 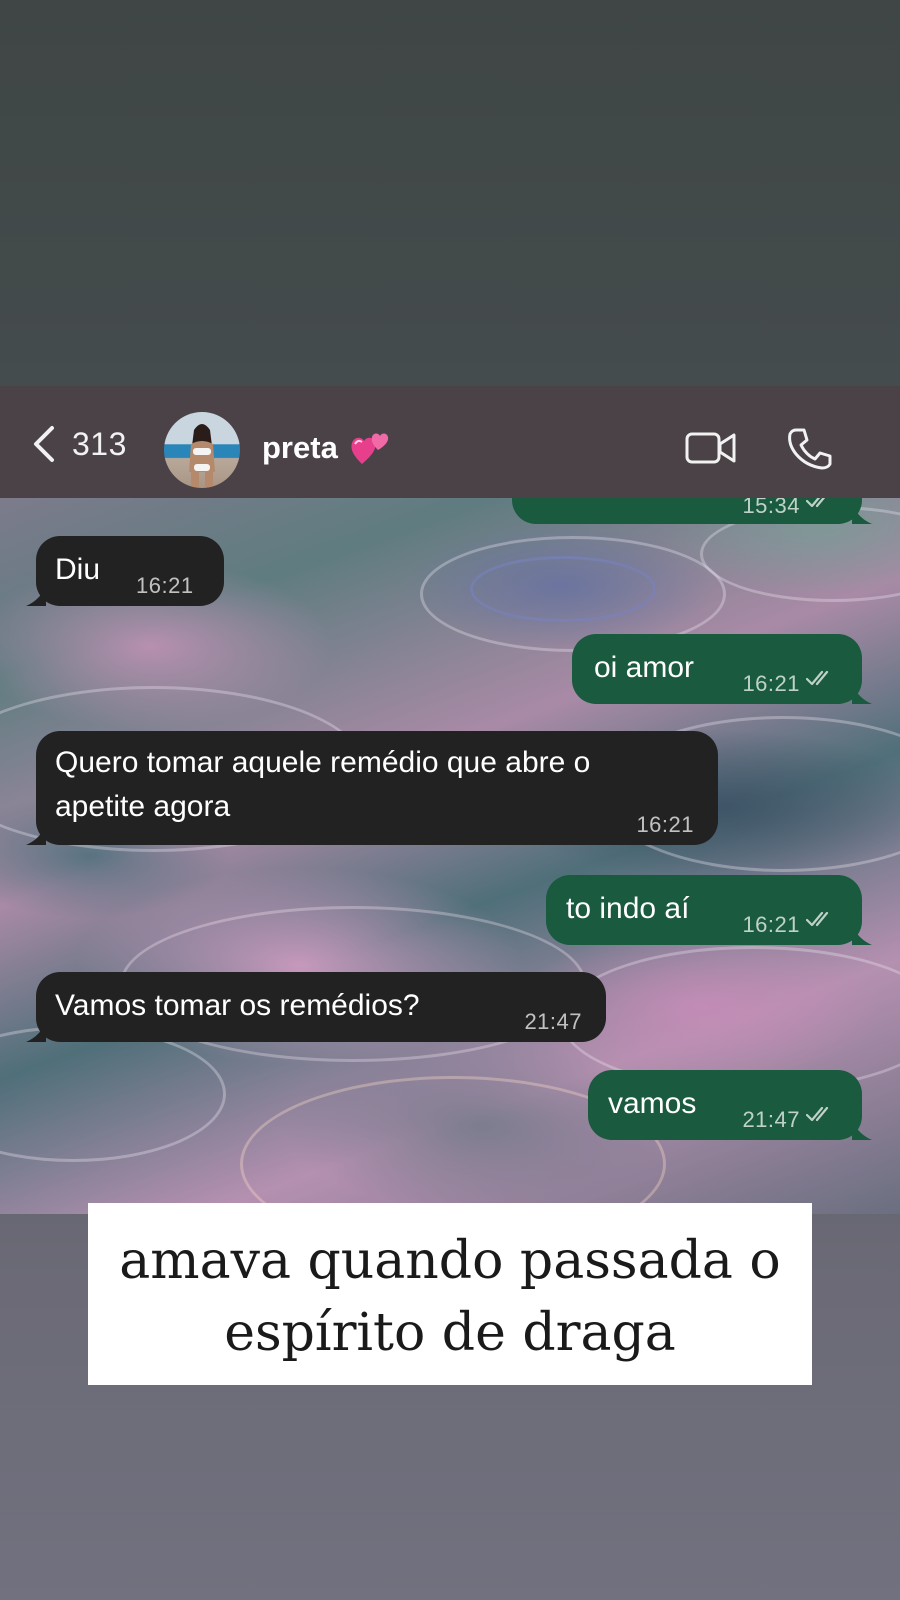 I want to click on contact-info: preta, so click(x=326, y=448).